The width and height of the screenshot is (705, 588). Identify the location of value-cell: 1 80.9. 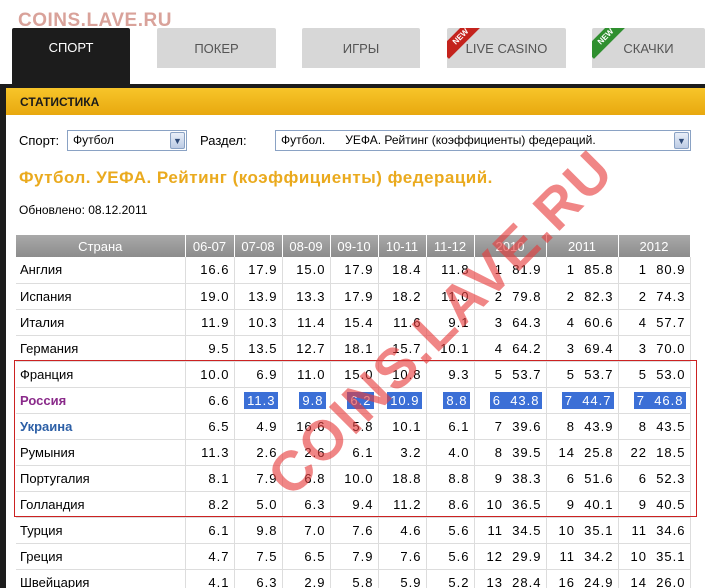
(654, 270).